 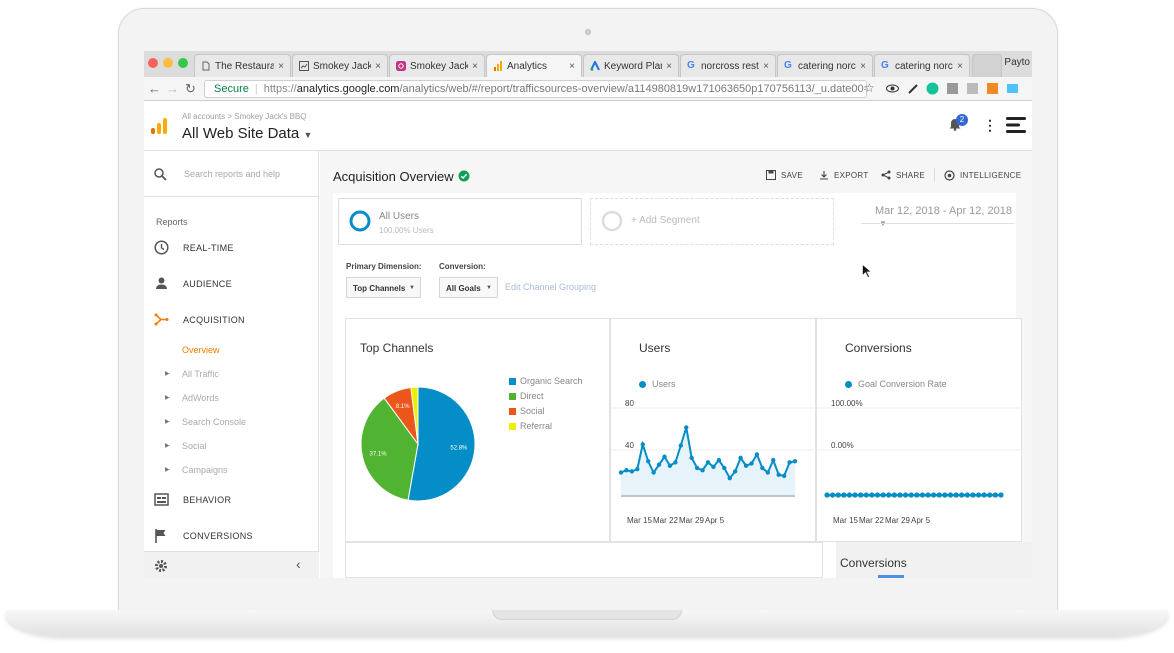 I want to click on intelligence-button: INTELLIGENCE, so click(x=982, y=175).